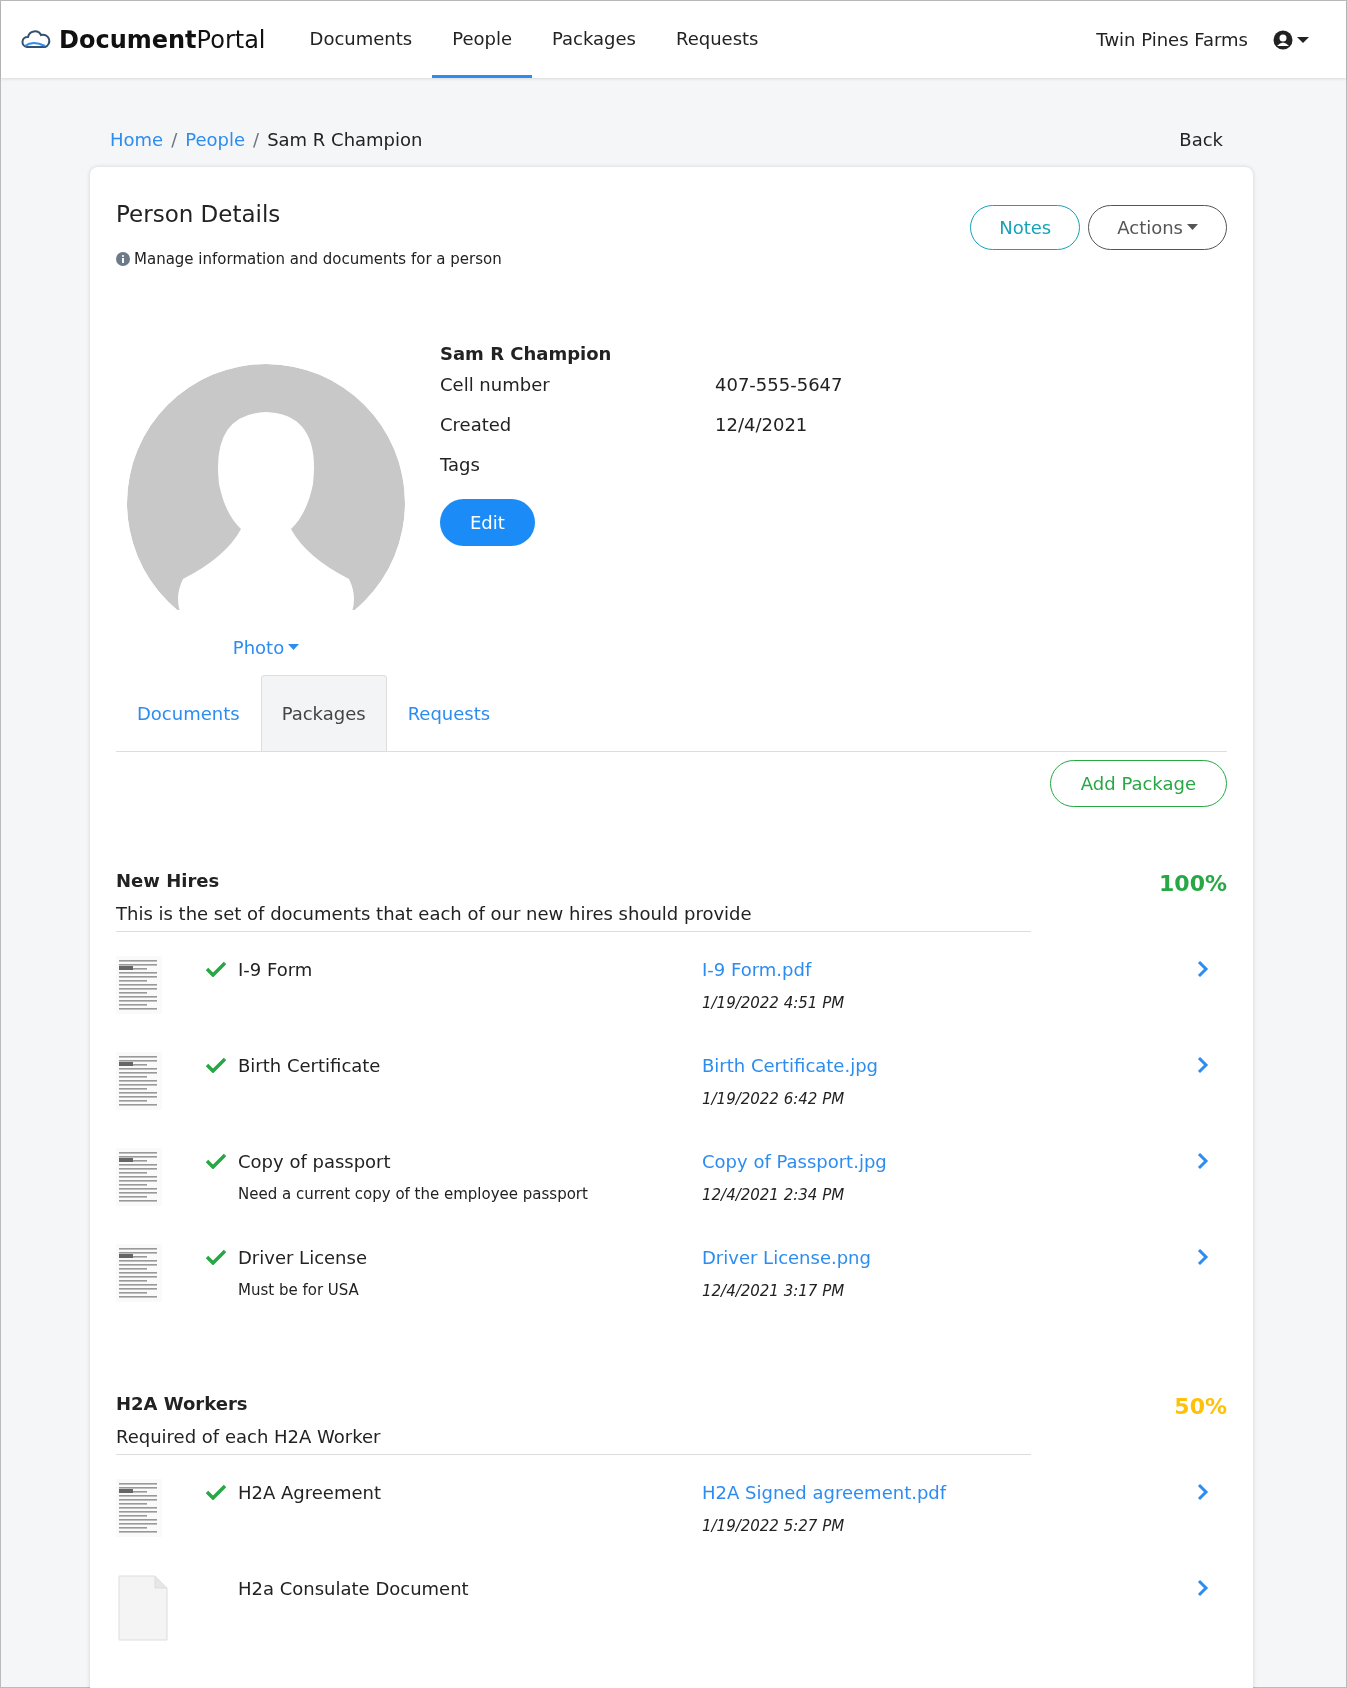 Image resolution: width=1347 pixels, height=1688 pixels. Describe the element at coordinates (361, 39) in the screenshot. I see `nav-link: Documents` at that location.